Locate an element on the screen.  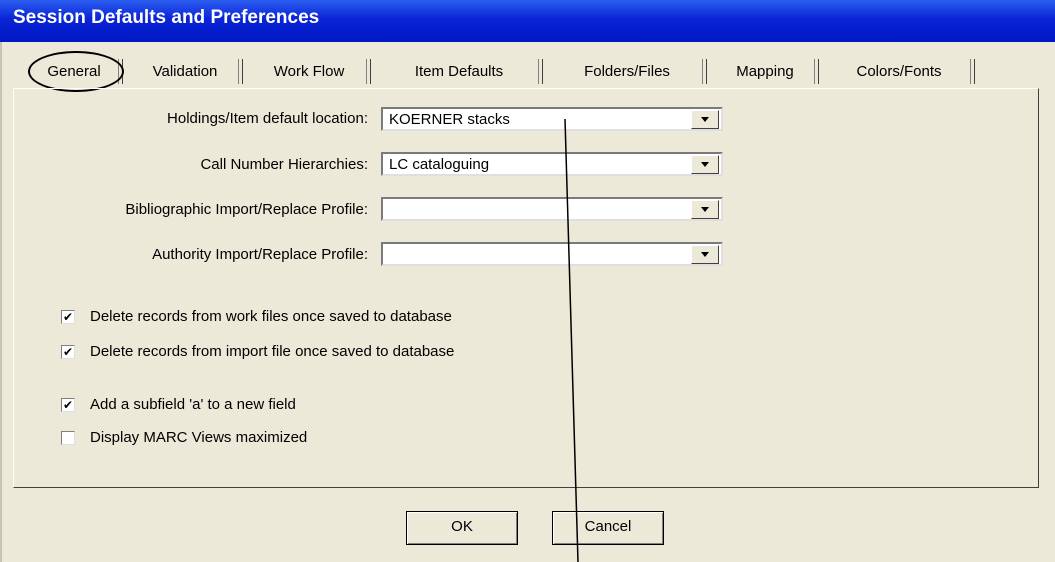
call-number-hierarchies-value: LC cataloguing is located at coordinates (439, 164).